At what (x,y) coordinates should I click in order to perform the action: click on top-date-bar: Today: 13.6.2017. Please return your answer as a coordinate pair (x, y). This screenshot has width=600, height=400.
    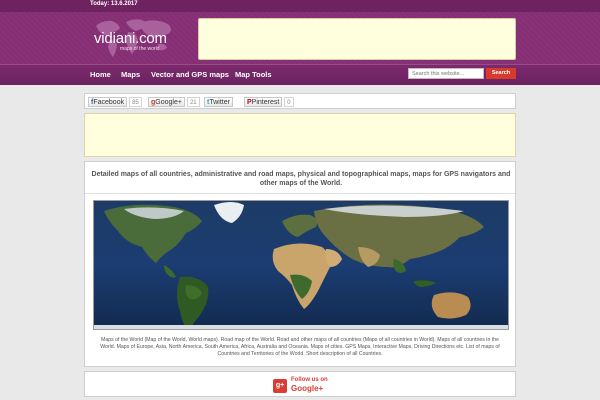
    Looking at the image, I should click on (300, 6).